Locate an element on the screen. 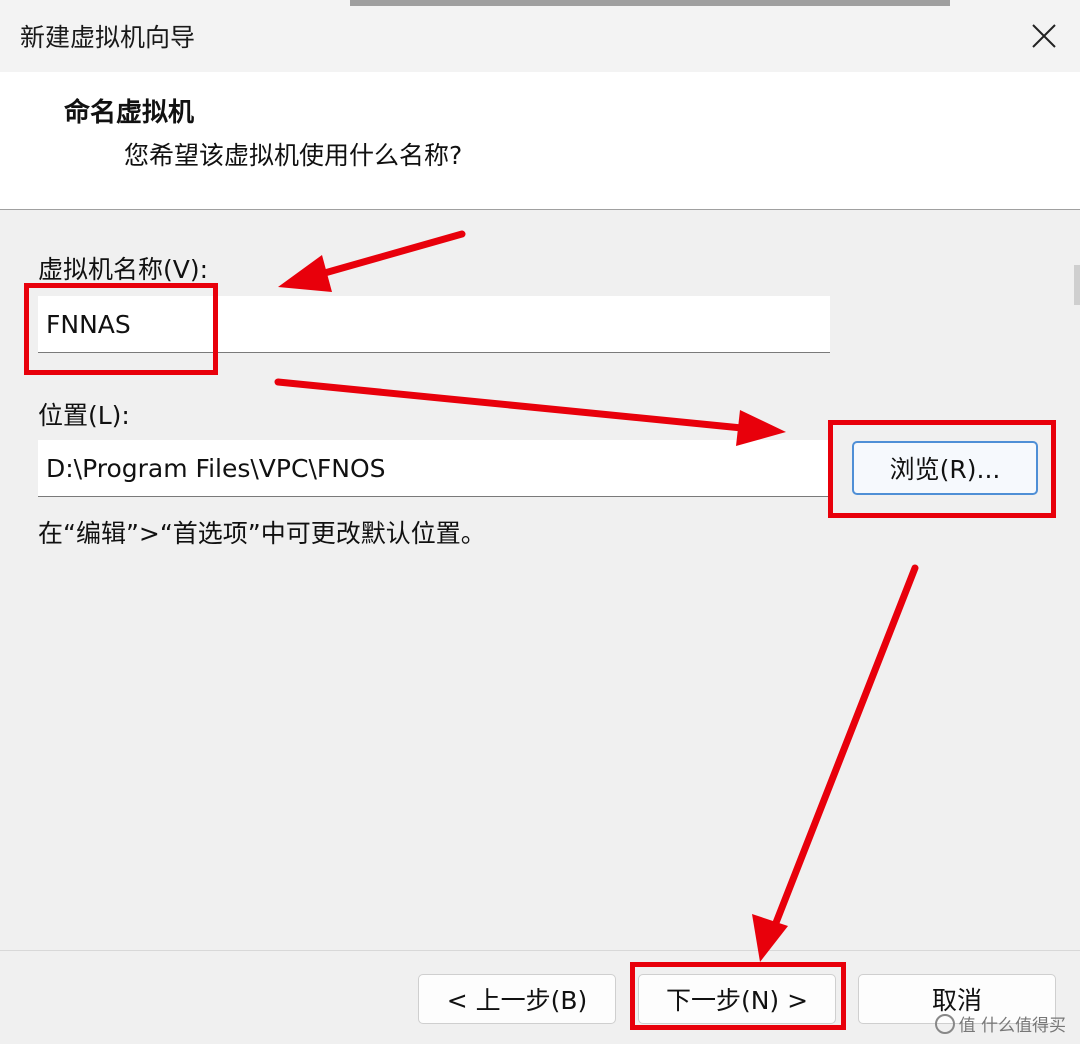 The image size is (1080, 1044). page-subtitle: 您希望该虚拟机使用什么名称? is located at coordinates (293, 155).